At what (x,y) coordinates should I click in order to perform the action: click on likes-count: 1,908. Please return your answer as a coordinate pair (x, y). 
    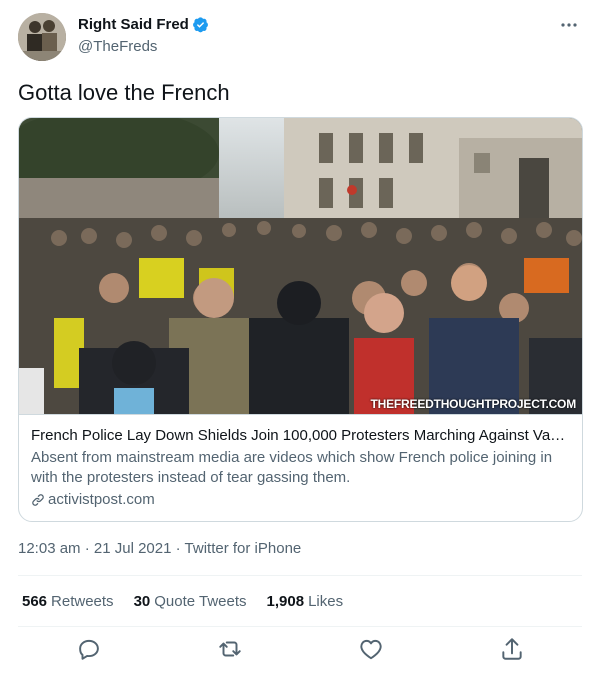
    Looking at the image, I should click on (285, 601).